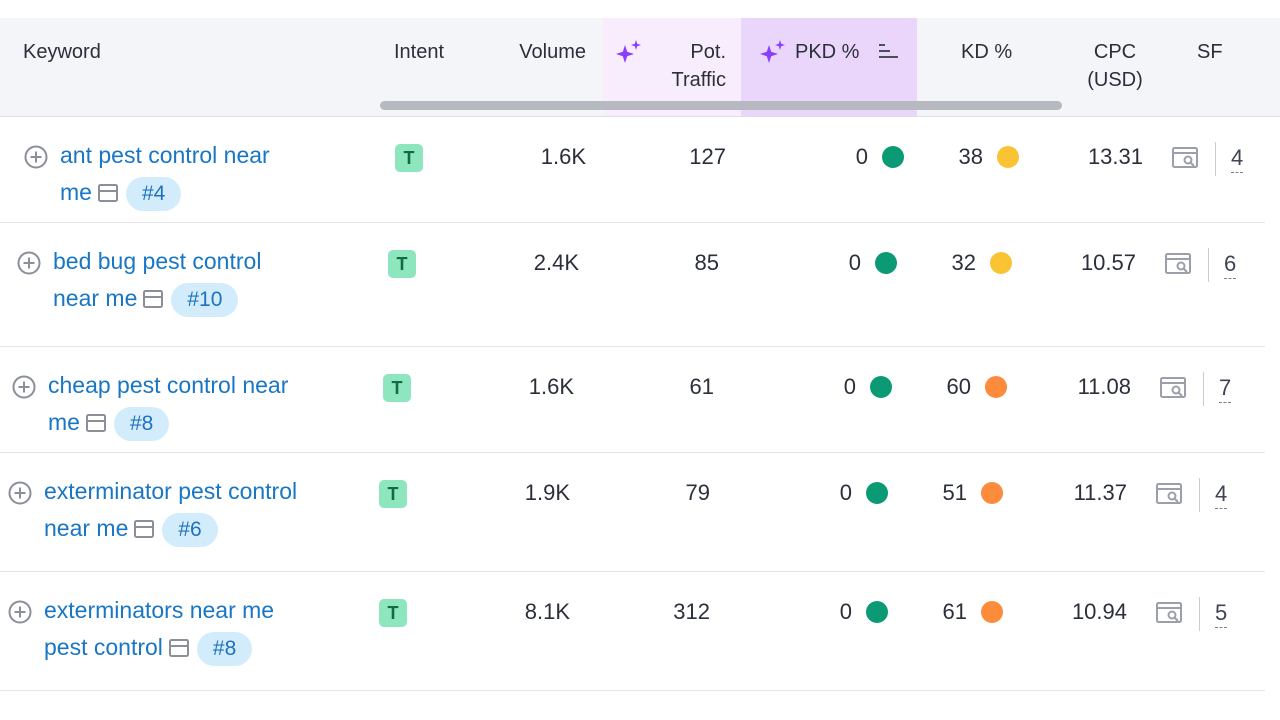 This screenshot has width=1280, height=720. Describe the element at coordinates (205, 299) in the screenshot. I see `position-badge: #10` at that location.